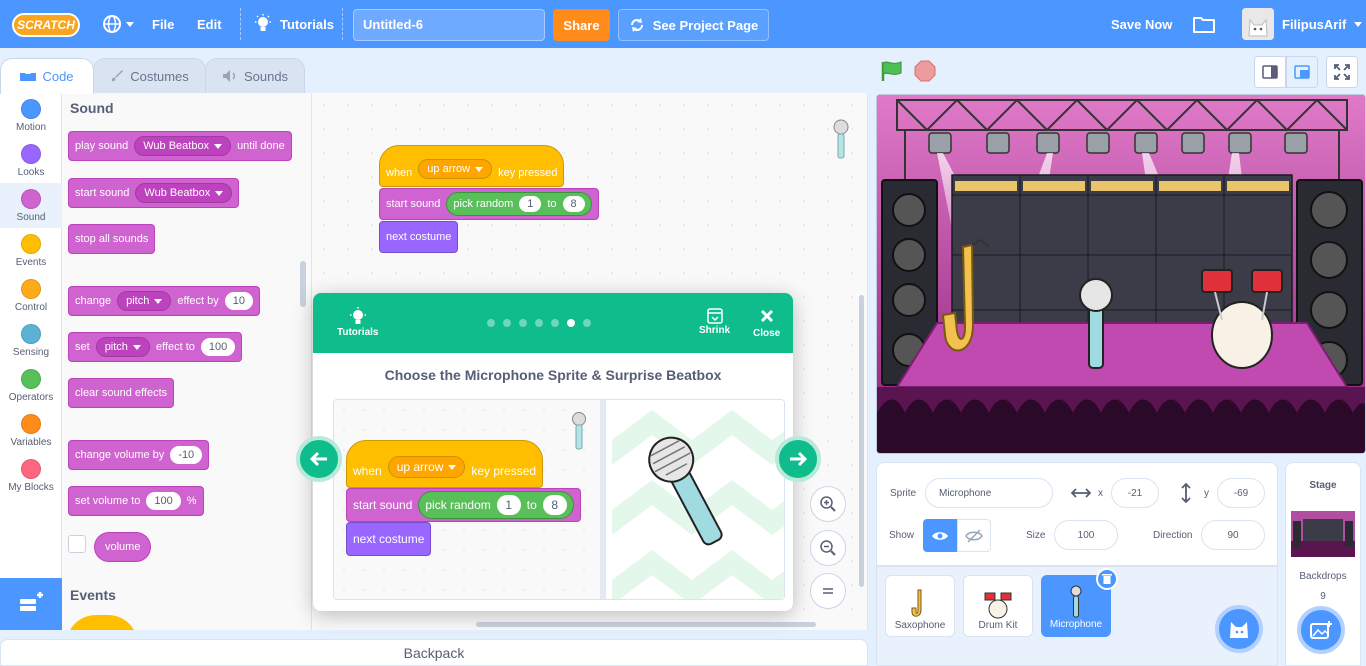 This screenshot has height=666, width=1366. Describe the element at coordinates (1258, 24) in the screenshot. I see `avatar` at that location.